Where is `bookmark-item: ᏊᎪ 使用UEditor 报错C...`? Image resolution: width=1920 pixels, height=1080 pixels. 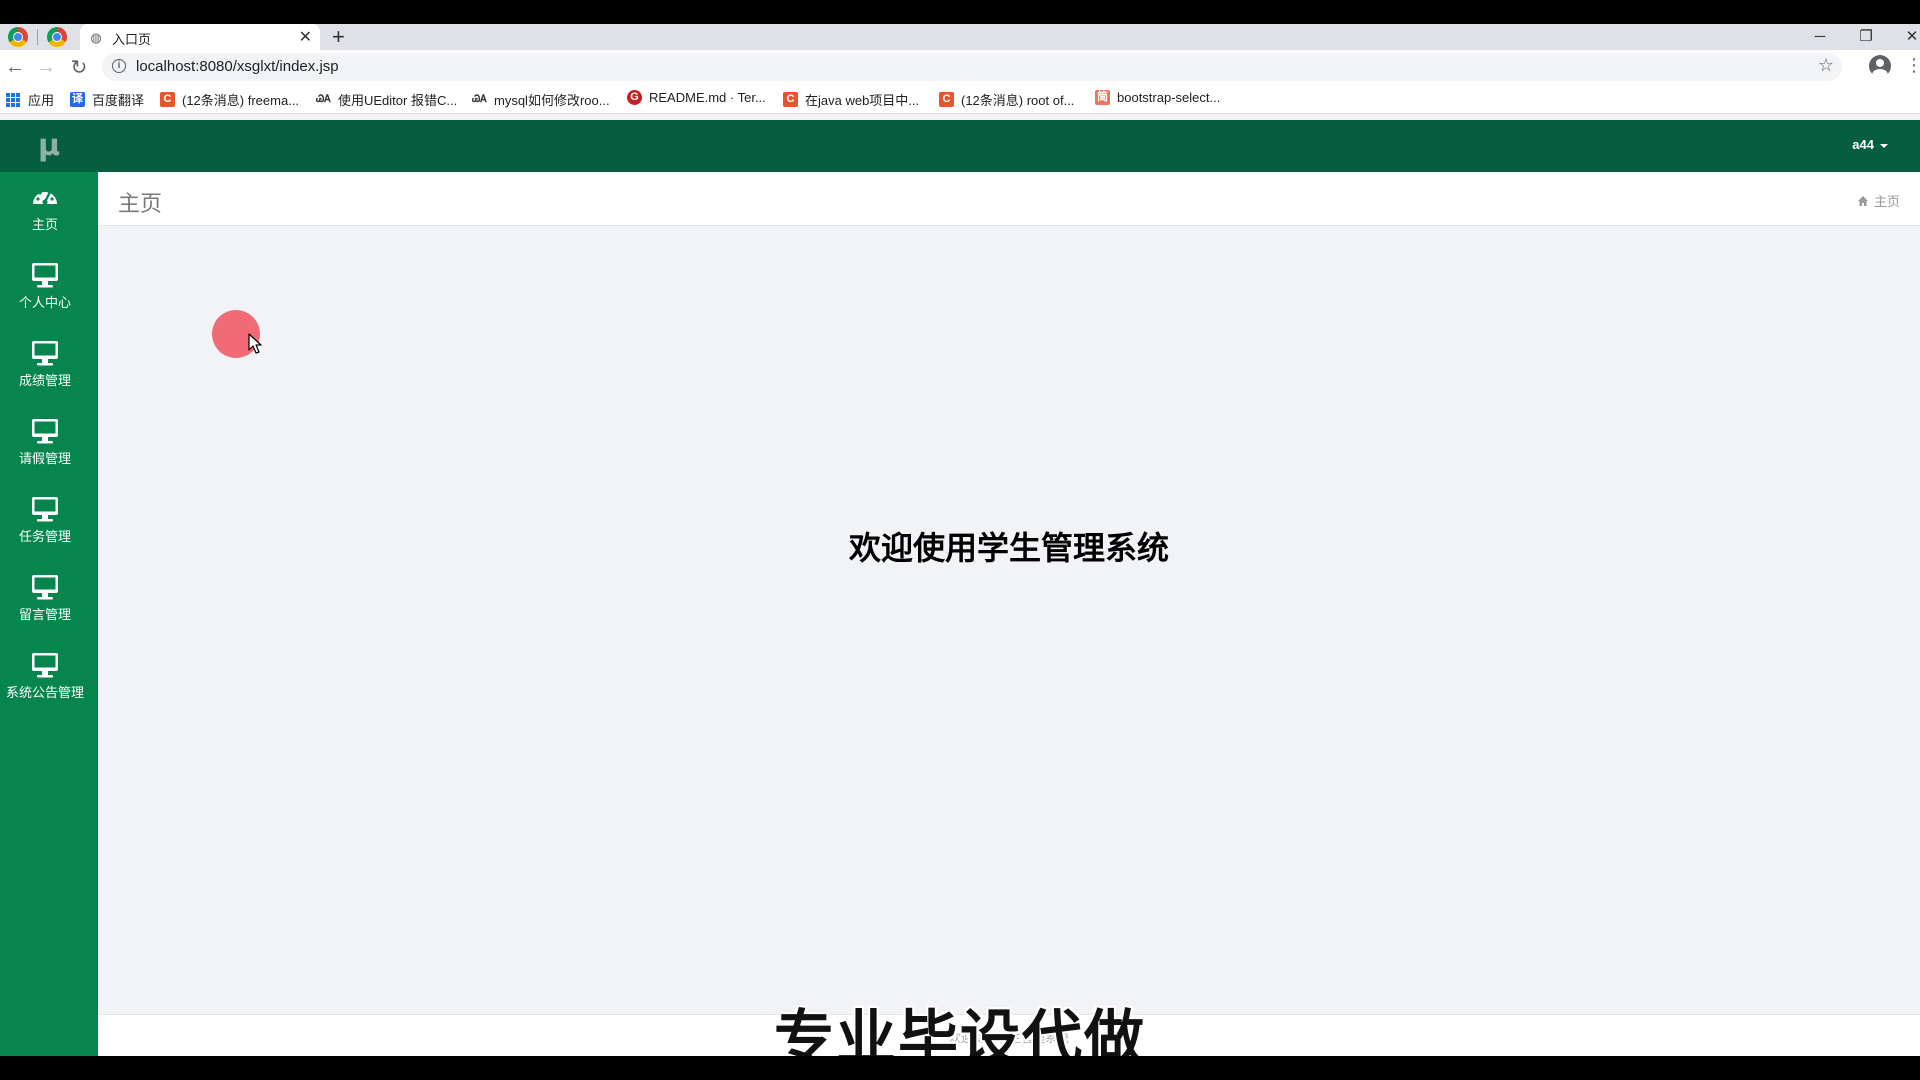
bookmark-item: ᏊᎪ 使用UEditor 报错C... is located at coordinates (386, 99).